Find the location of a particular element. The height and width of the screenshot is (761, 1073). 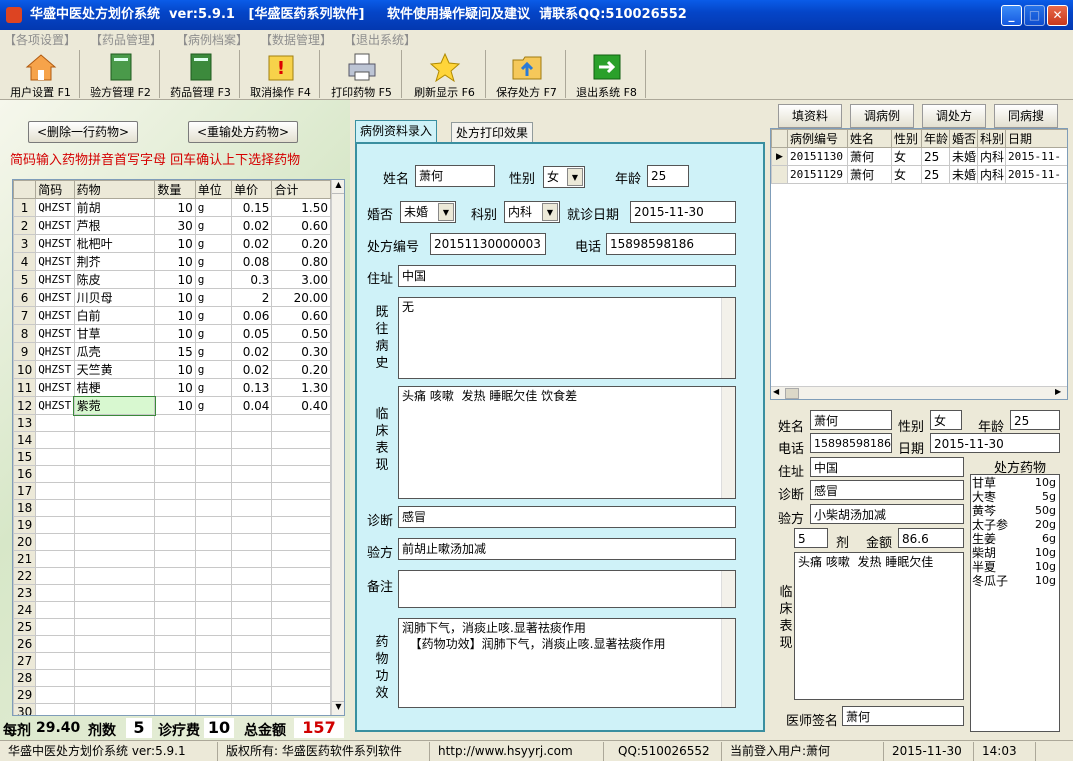

table-row: 27 is located at coordinates (172, 661).